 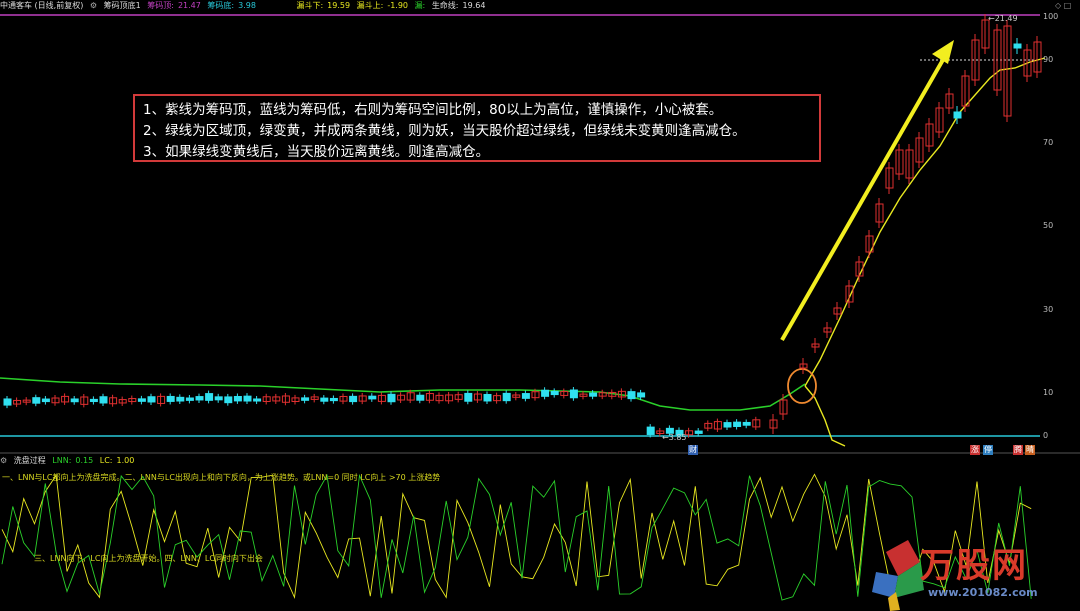 What do you see at coordinates (540, 461) in the screenshot?
I see `indicator-header: ⚙ 洗盘过程 LNN: 0.15 LC: 1.00` at bounding box center [540, 461].